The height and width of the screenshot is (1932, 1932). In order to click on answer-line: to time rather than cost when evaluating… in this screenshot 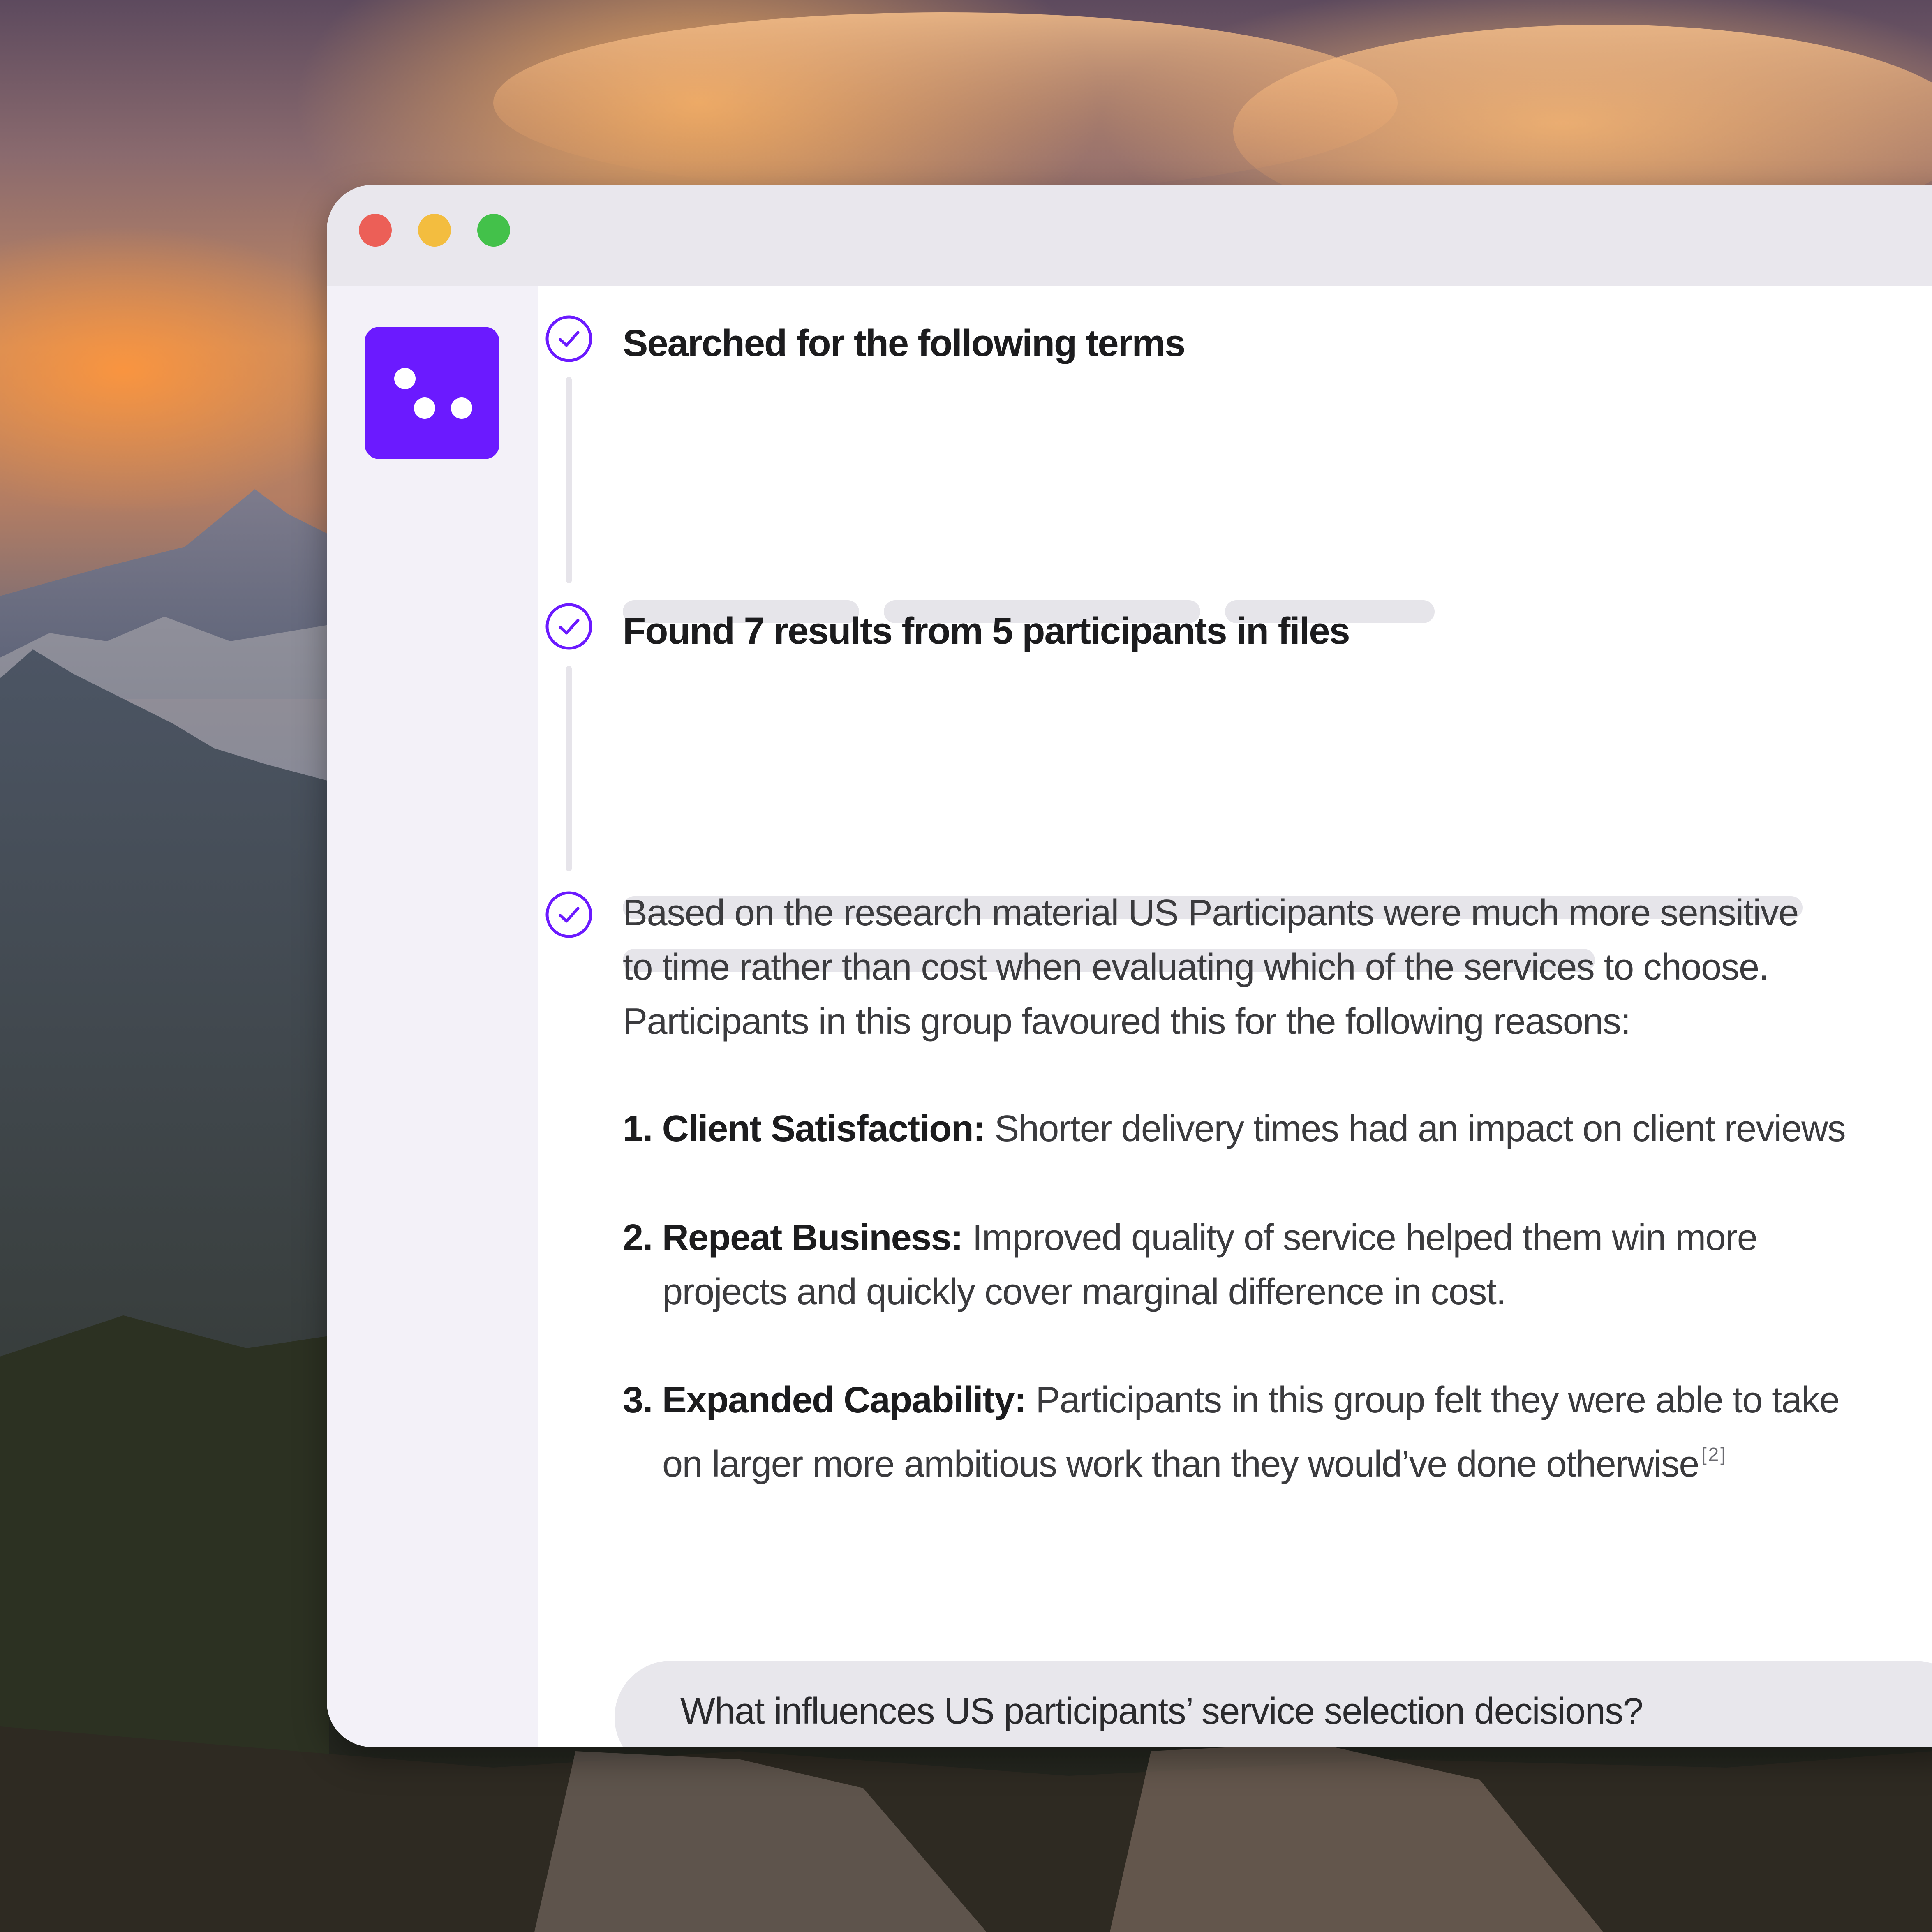, I will do `click(1196, 967)`.